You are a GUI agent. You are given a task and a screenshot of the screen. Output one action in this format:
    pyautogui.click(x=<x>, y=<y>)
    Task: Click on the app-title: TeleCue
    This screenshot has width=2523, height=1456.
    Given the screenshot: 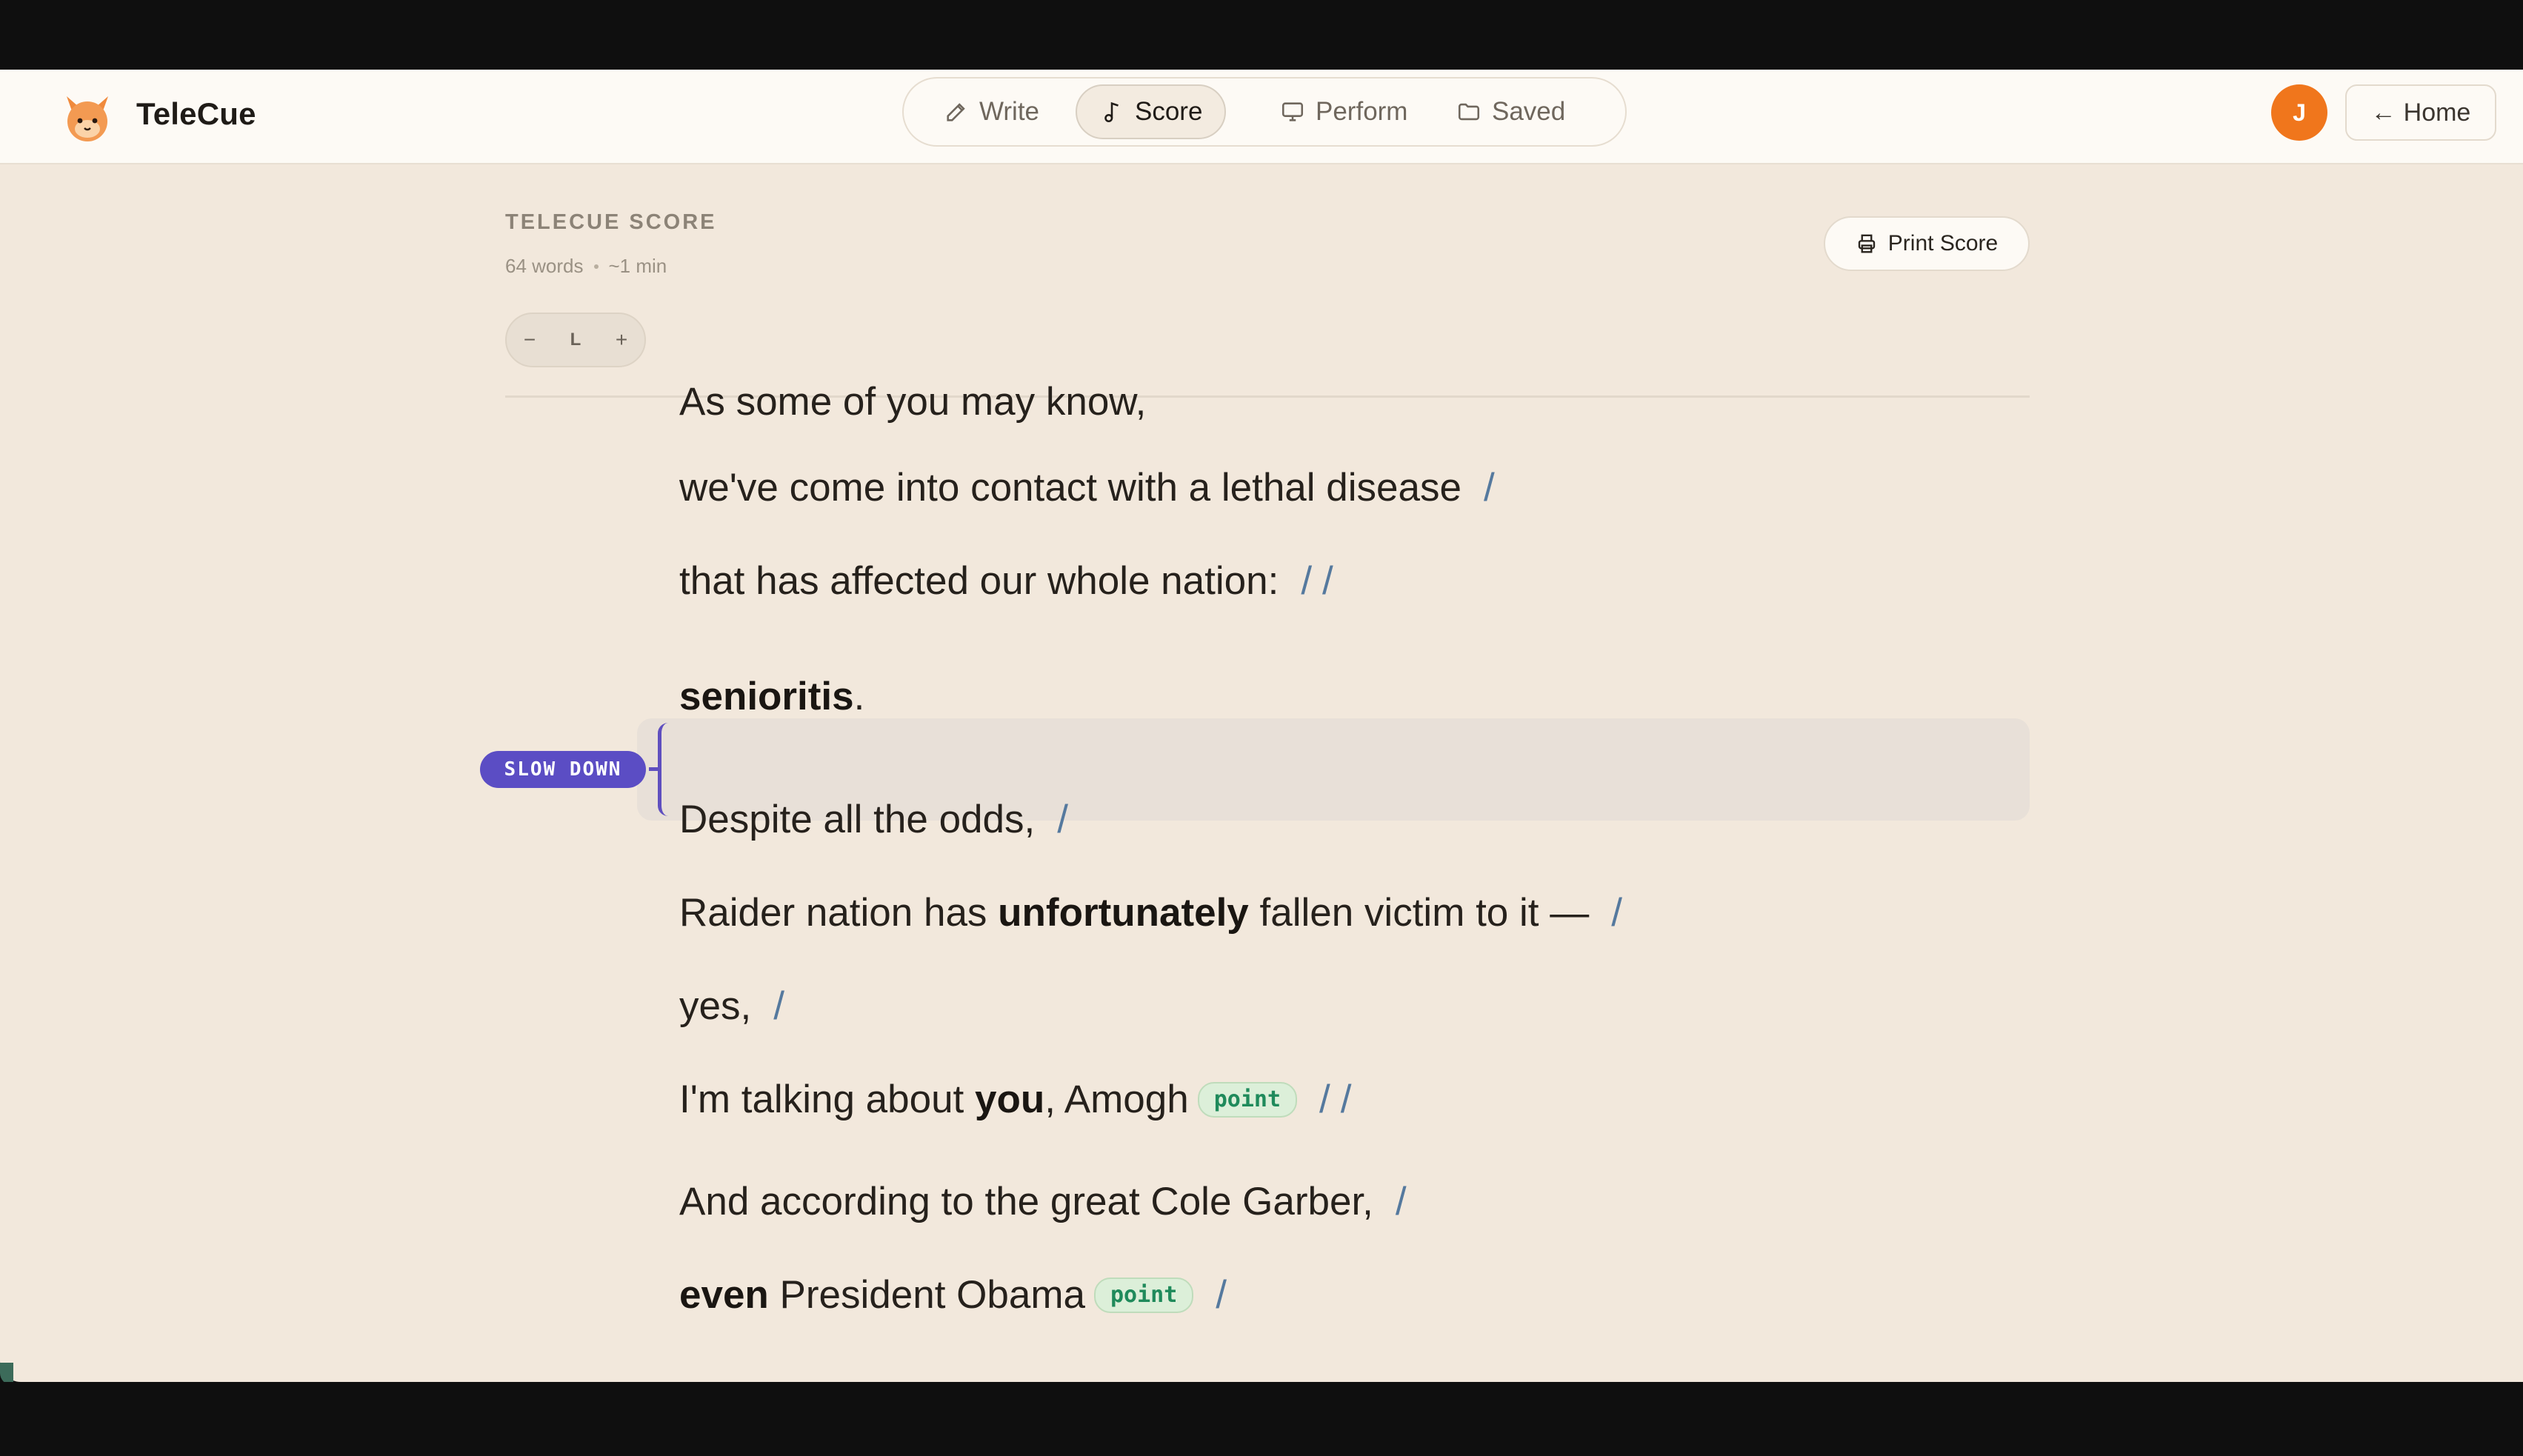 What is the action you would take?
    pyautogui.click(x=196, y=114)
    